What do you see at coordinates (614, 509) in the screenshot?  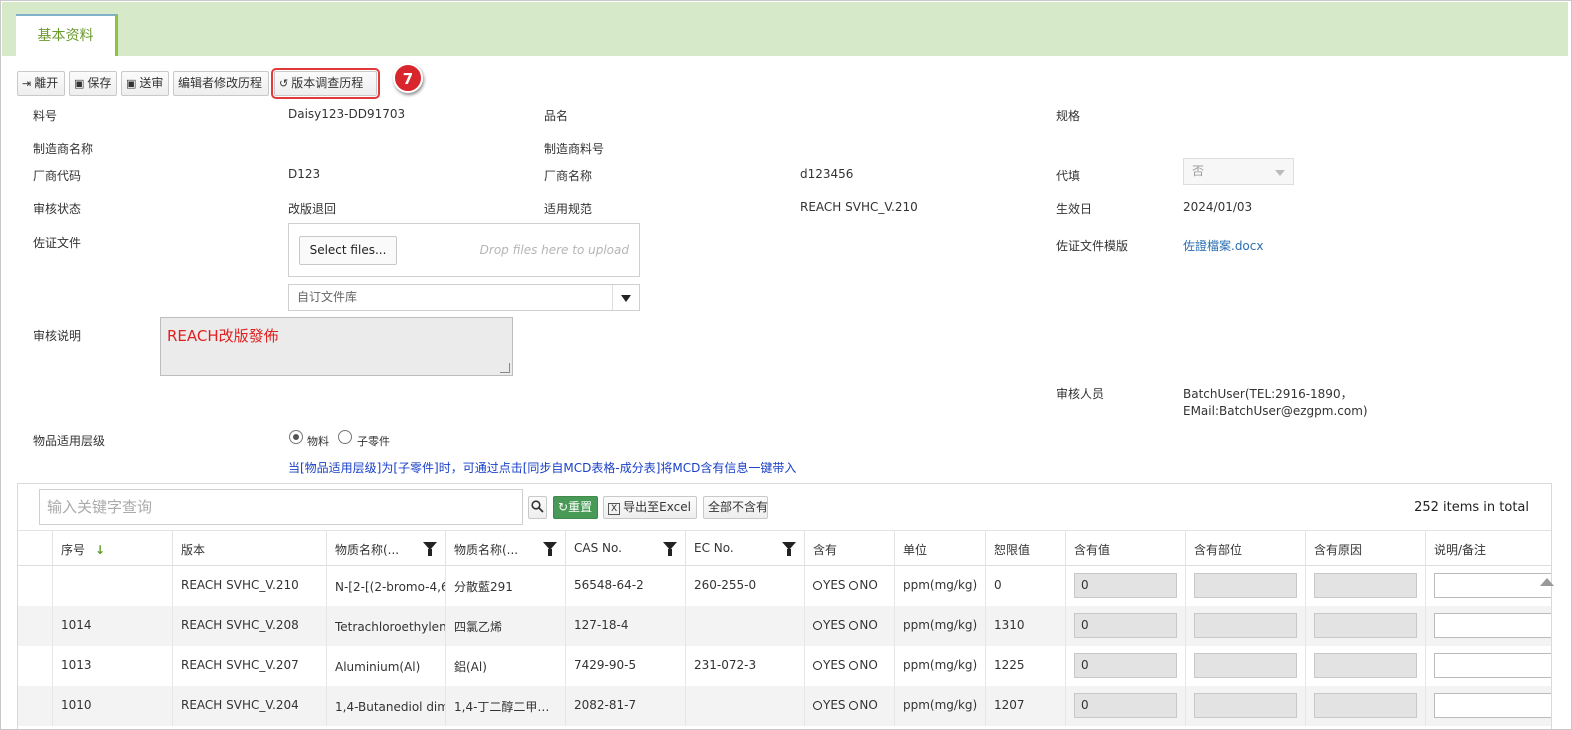 I see `excel-icon: X` at bounding box center [614, 509].